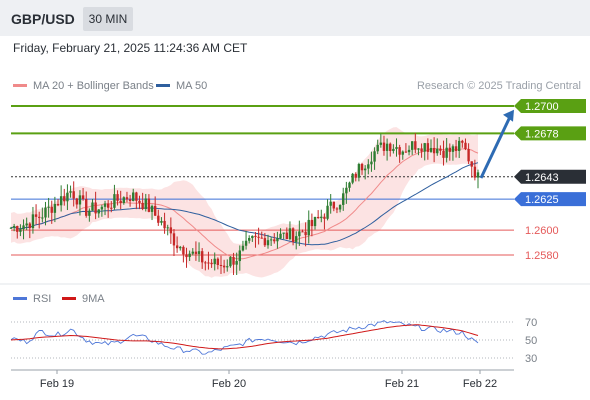 The height and width of the screenshot is (400, 590). I want to click on level-label-1.2625: 1.2625, so click(542, 200).